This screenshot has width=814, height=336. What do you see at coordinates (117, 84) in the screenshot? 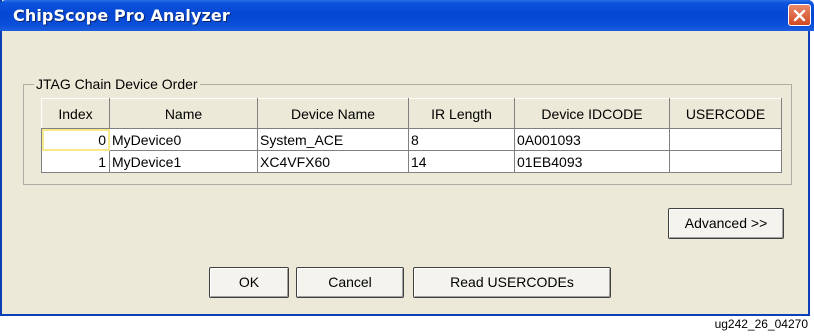
I see `group-label: JTAG Chain Device Order` at bounding box center [117, 84].